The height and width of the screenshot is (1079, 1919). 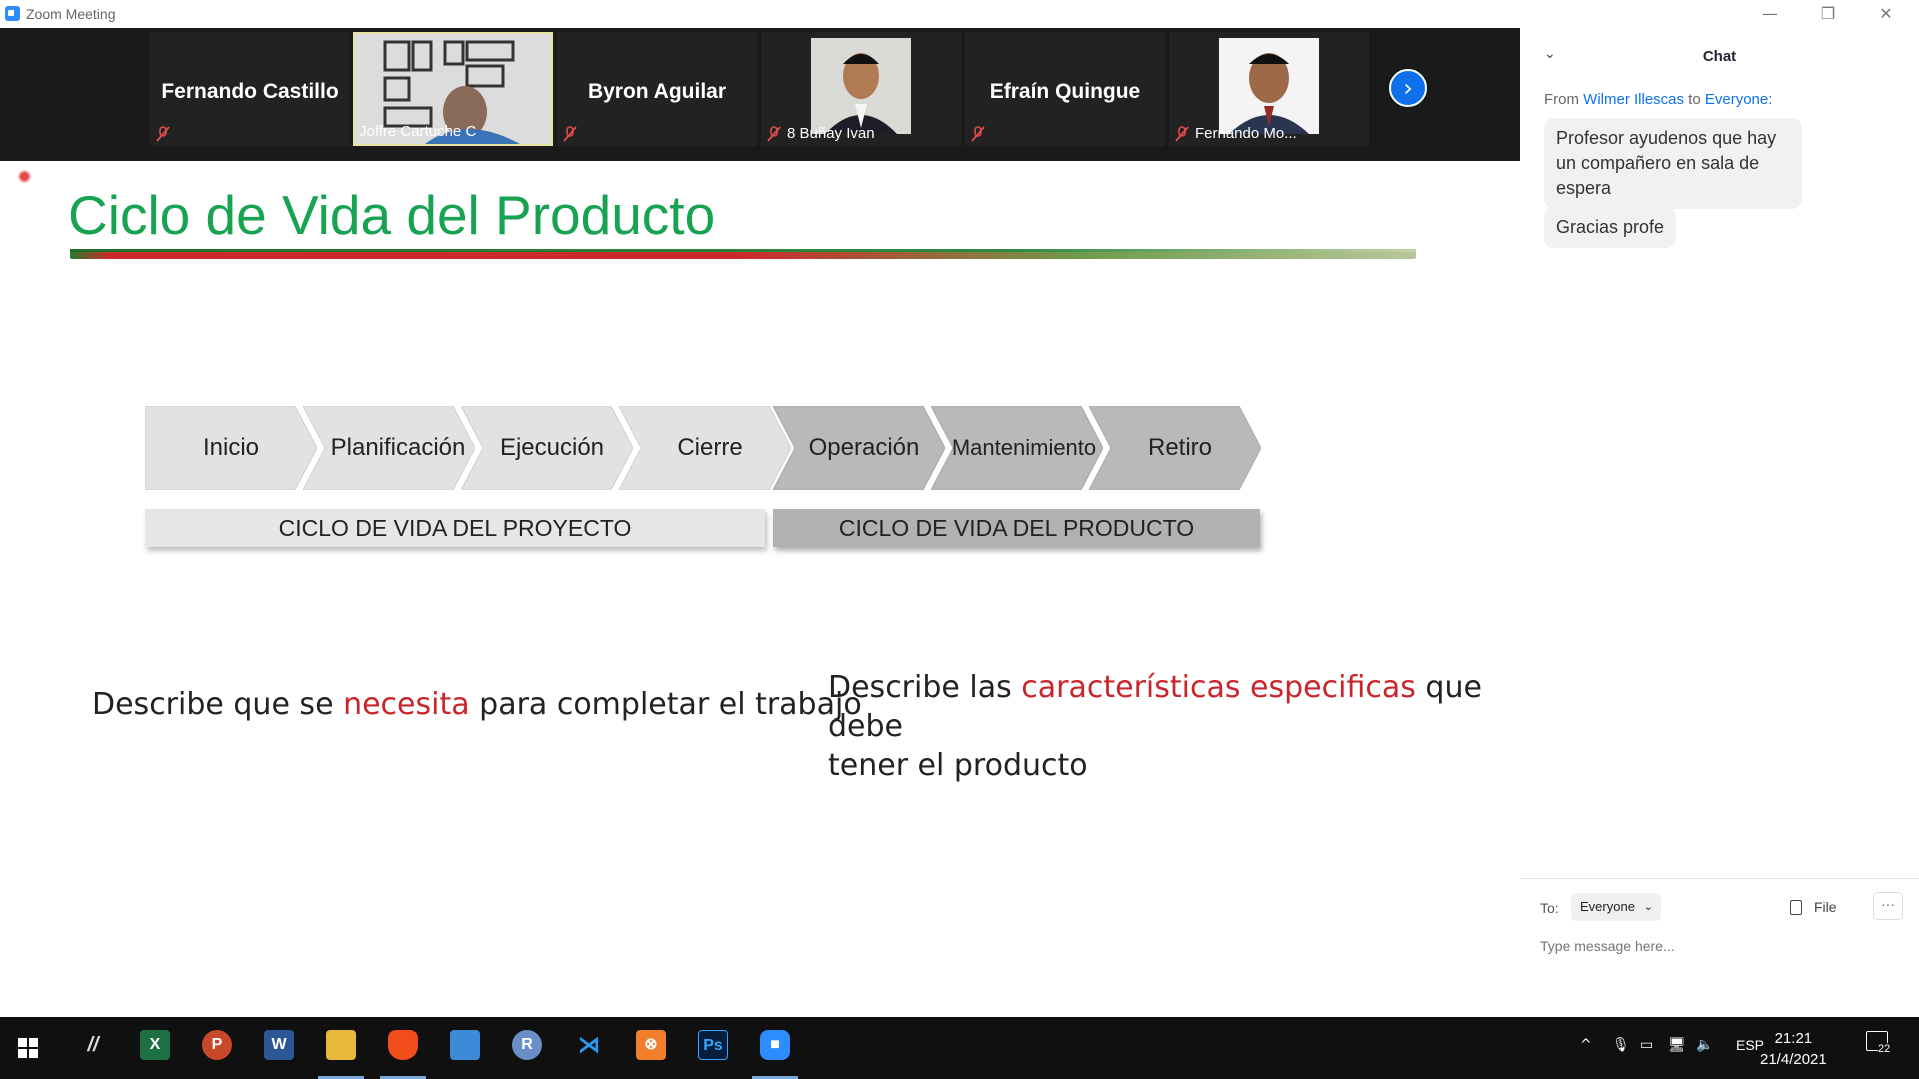 I want to click on phase-inicio: Inicio, so click(x=231, y=448).